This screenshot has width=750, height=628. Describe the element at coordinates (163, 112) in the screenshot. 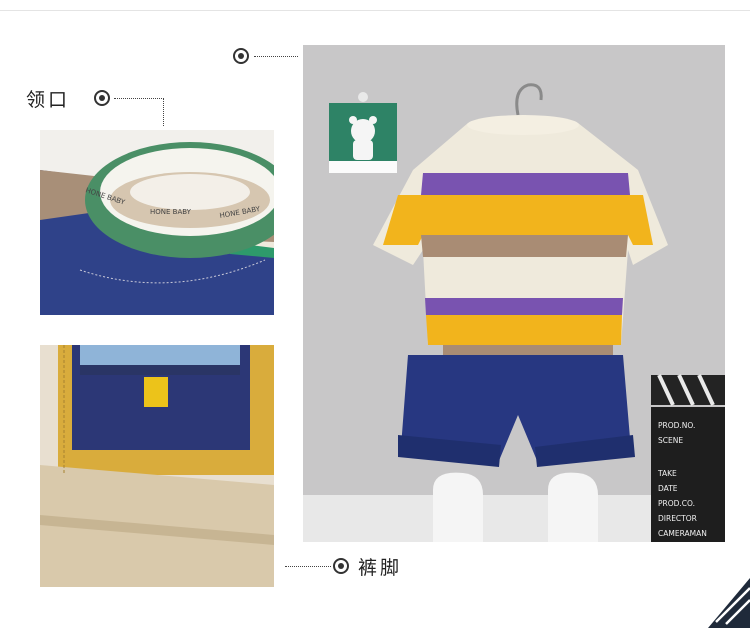

I see `collar-callout-drop` at that location.